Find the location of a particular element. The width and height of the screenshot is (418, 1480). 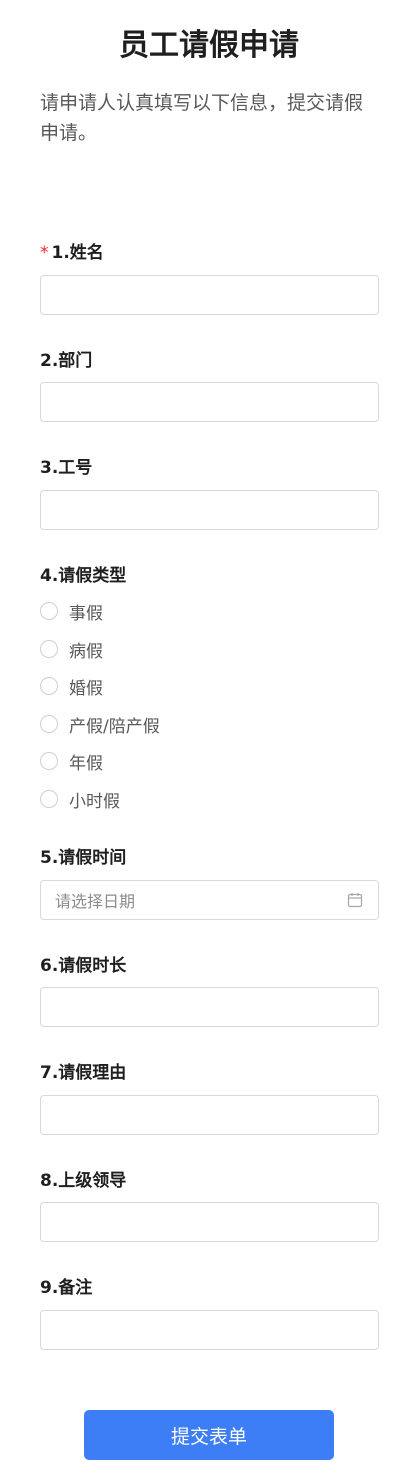

date-placeholder: 请选择日期 is located at coordinates (95, 901).